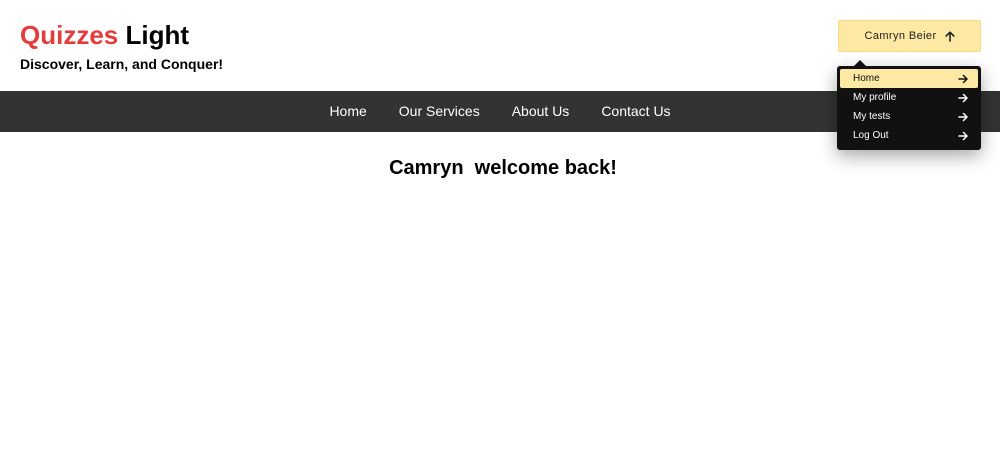  I want to click on dropdown-item-label: My tests, so click(872, 116).